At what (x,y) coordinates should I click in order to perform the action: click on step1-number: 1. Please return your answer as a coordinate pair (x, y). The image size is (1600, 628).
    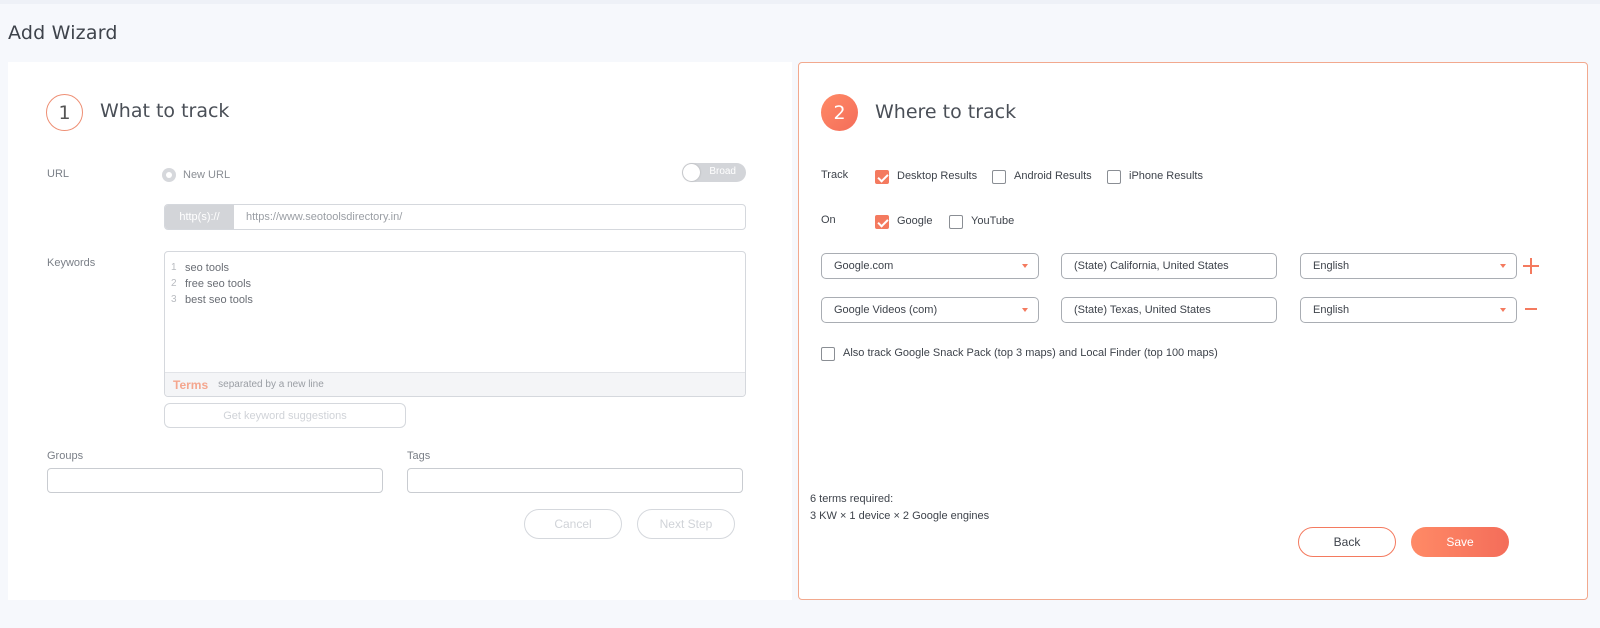
    Looking at the image, I should click on (64, 112).